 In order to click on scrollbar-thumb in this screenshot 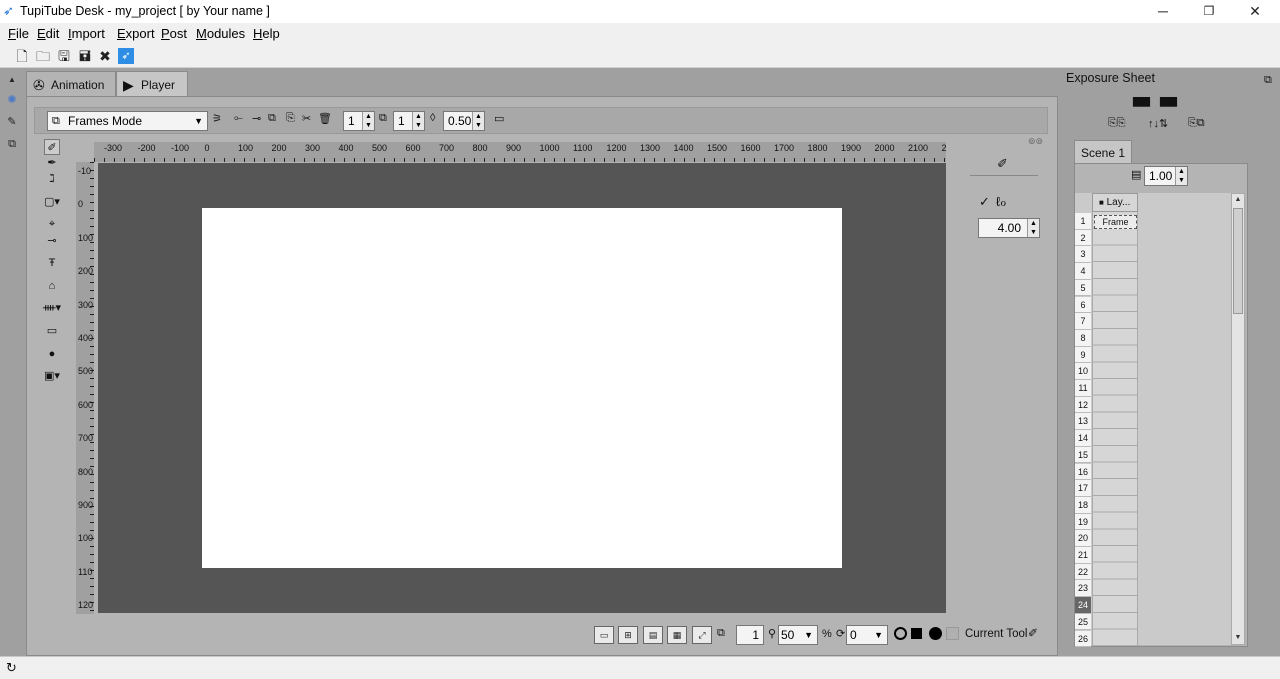, I will do `click(1238, 261)`.